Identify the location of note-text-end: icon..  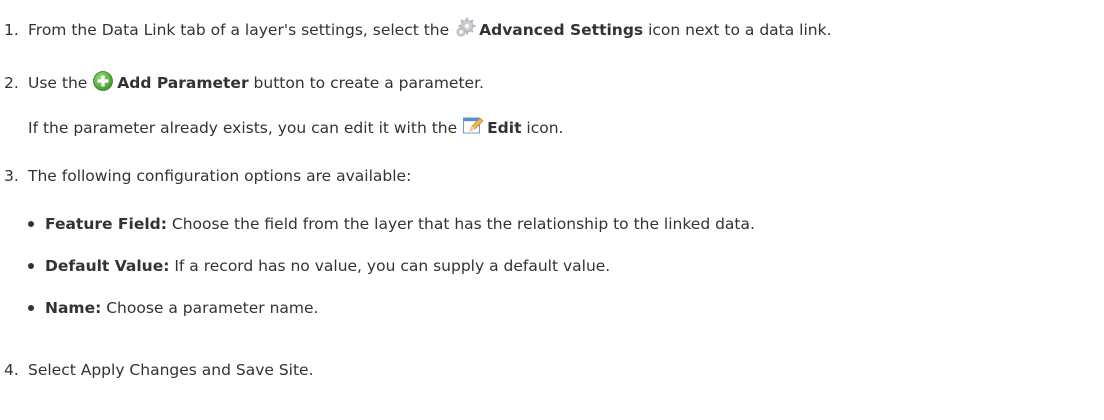
(545, 128).